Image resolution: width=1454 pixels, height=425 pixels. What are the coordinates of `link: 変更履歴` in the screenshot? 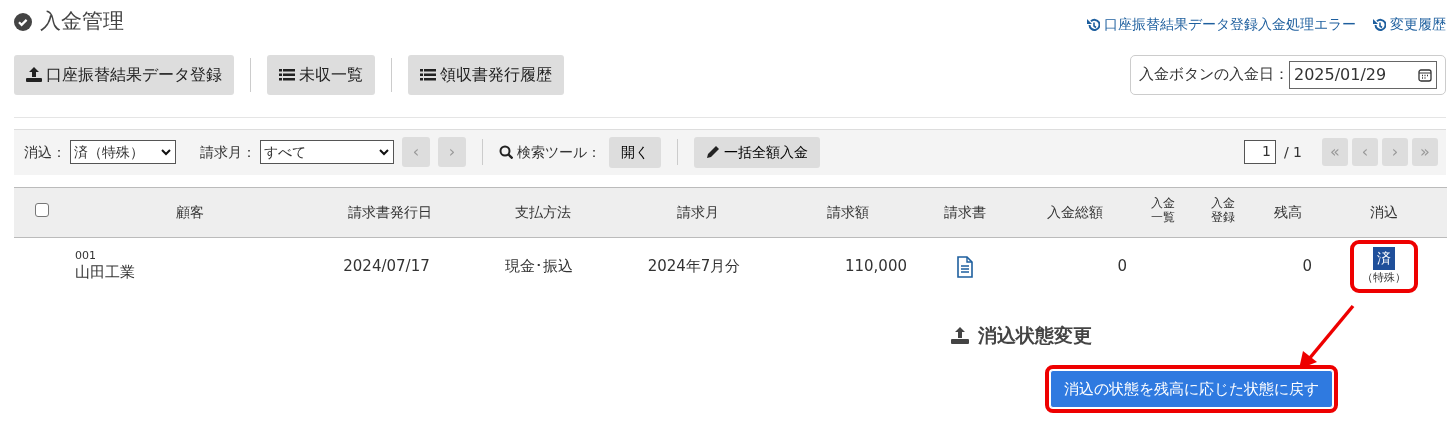 It's located at (1409, 24).